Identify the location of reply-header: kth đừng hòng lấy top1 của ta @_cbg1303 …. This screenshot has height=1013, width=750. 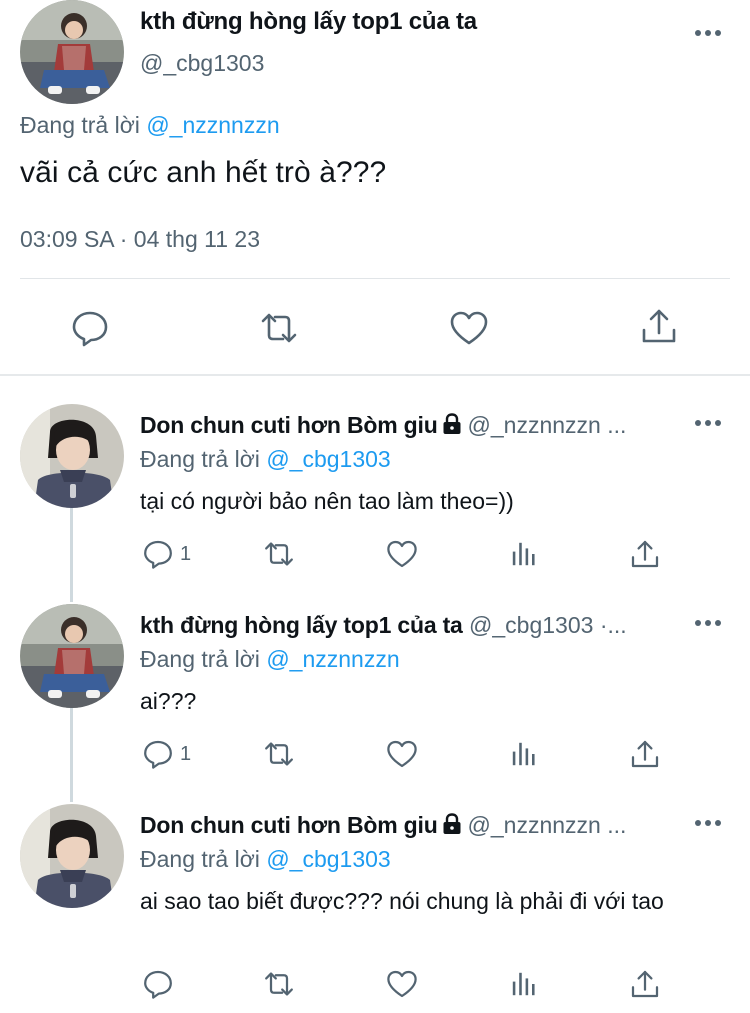
(414, 625).